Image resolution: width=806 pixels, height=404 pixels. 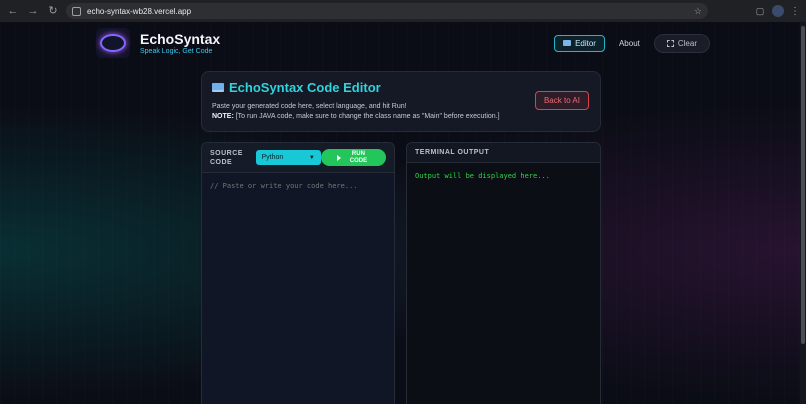 What do you see at coordinates (76, 11) in the screenshot?
I see `site-info-icon` at bounding box center [76, 11].